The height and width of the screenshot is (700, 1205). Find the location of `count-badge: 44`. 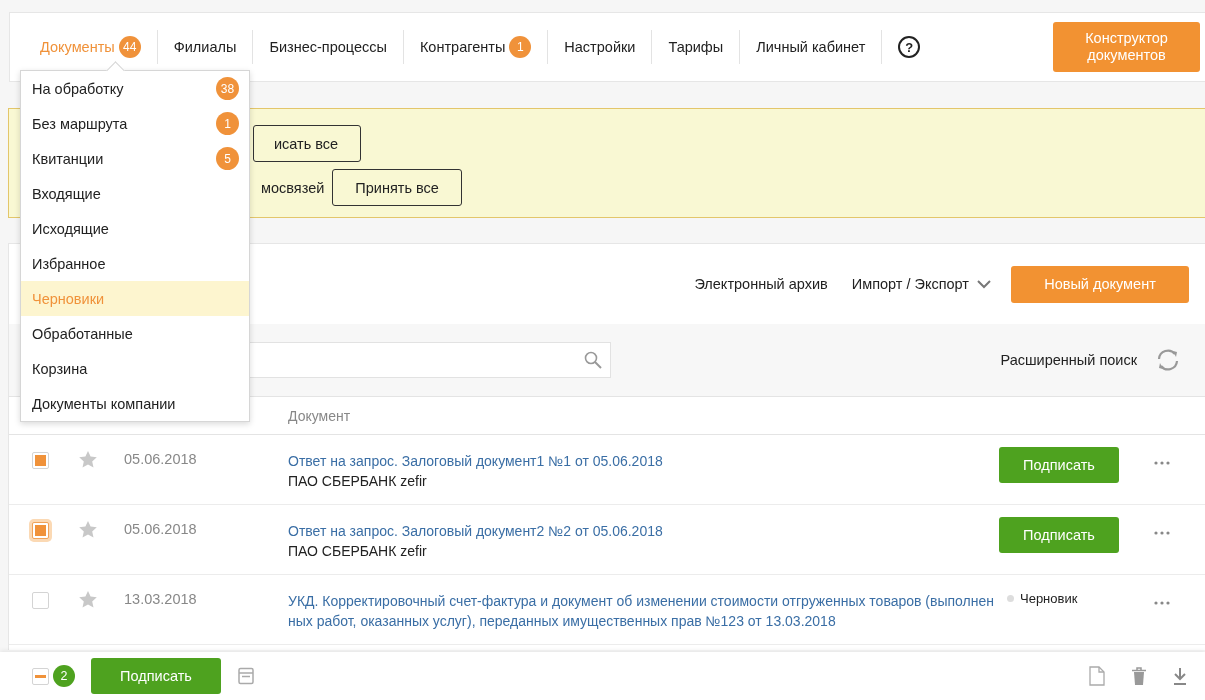

count-badge: 44 is located at coordinates (129, 47).